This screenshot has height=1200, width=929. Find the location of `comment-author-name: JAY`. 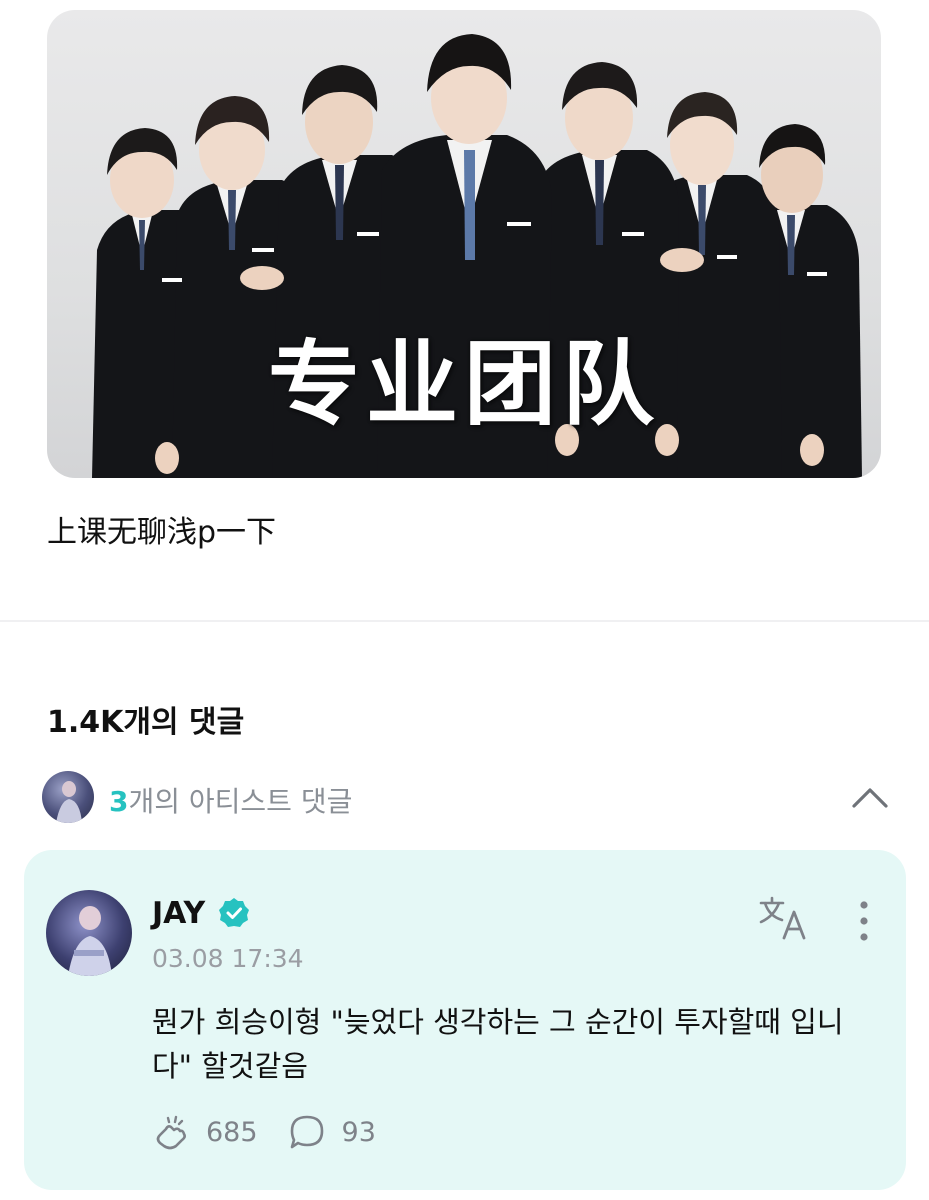

comment-author-name: JAY is located at coordinates (178, 913).